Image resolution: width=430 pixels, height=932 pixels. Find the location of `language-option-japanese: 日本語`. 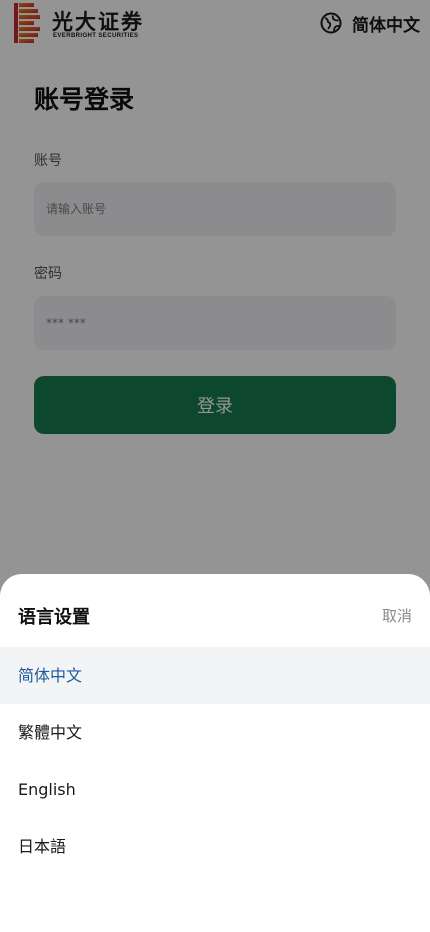

language-option-japanese: 日本語 is located at coordinates (215, 846).